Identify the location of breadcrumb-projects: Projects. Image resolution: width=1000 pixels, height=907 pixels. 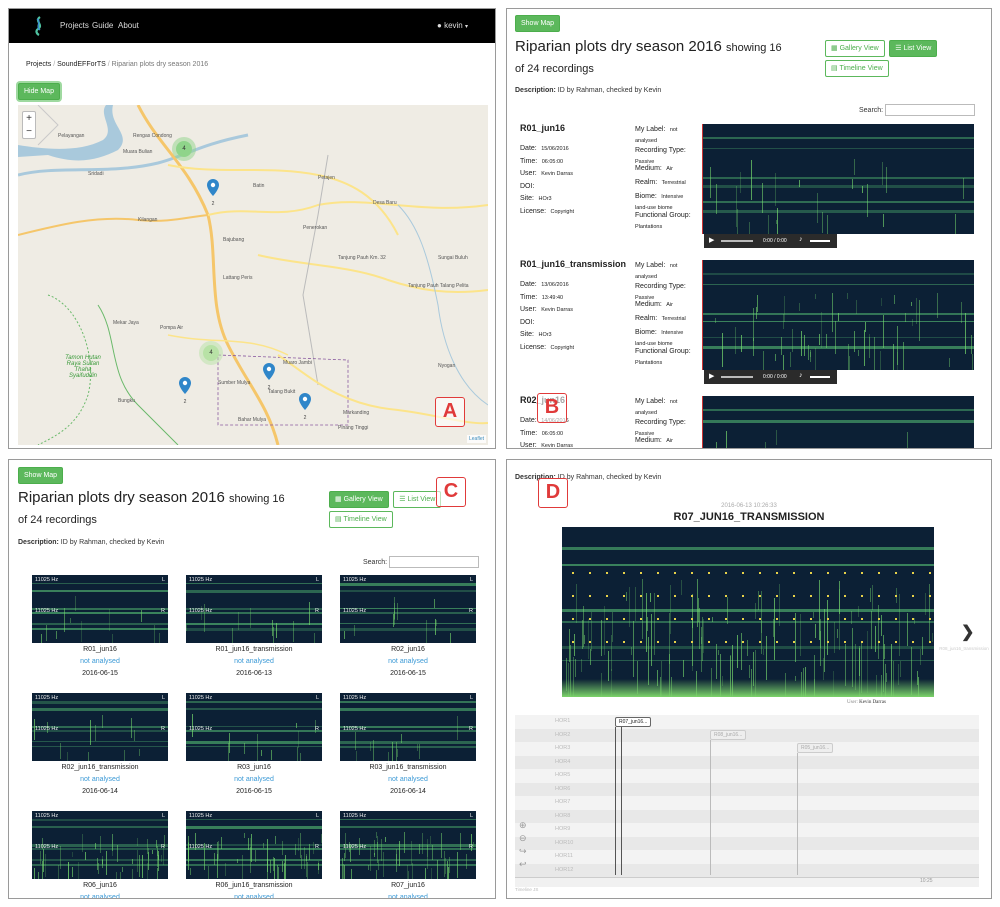
(38, 64).